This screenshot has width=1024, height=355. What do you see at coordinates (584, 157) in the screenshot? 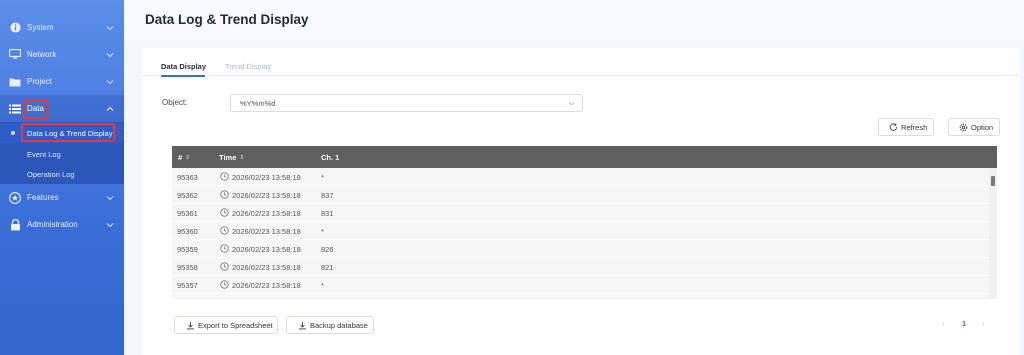
I see `table-header: # ⇕ Time ⇕ Ch. 1` at bounding box center [584, 157].